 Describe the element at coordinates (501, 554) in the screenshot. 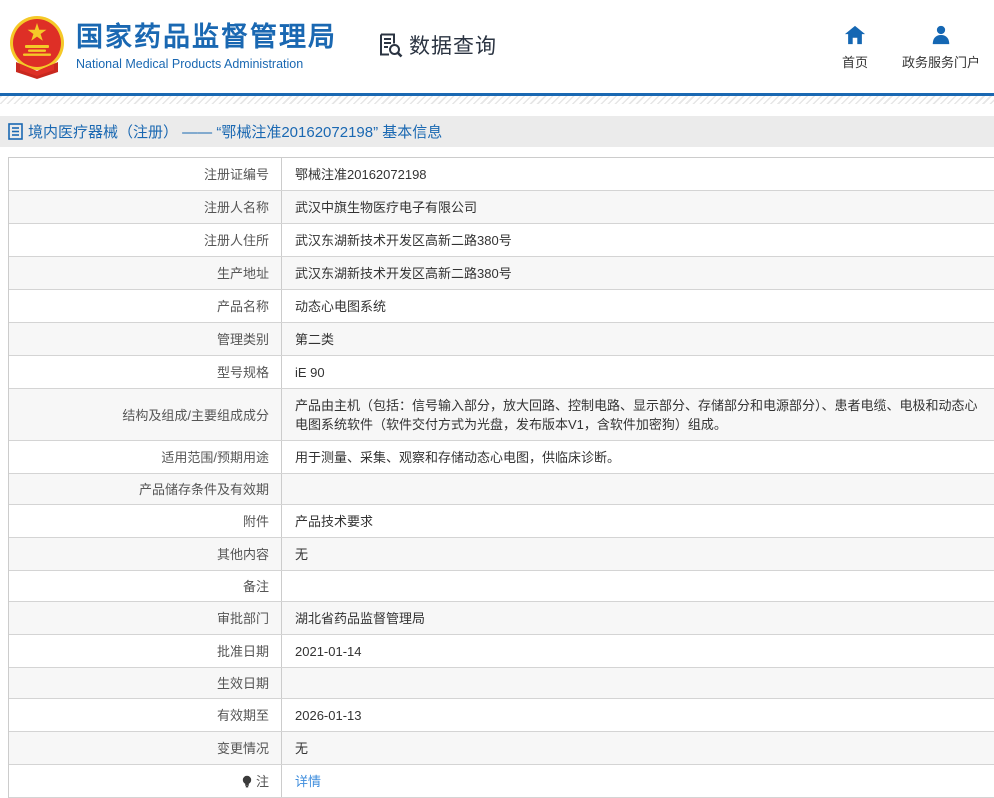

I see `table-row: 其他内容 无` at that location.